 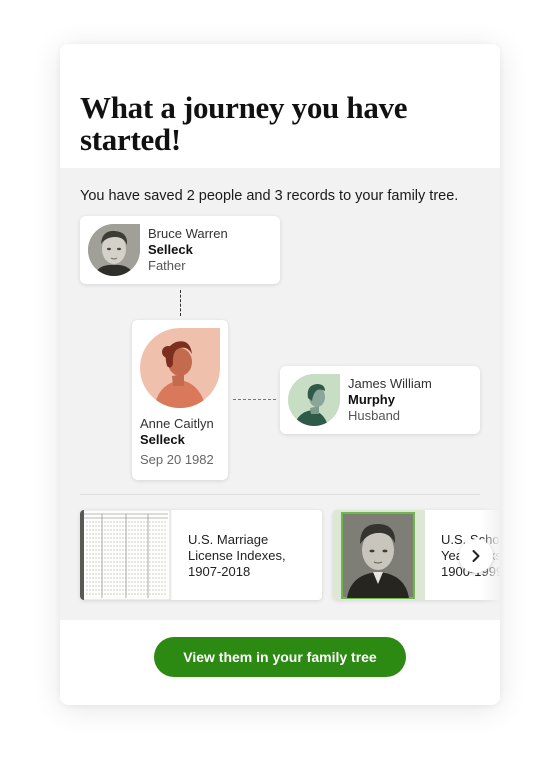 I want to click on record-document-thumbnail, so click(x=126, y=555).